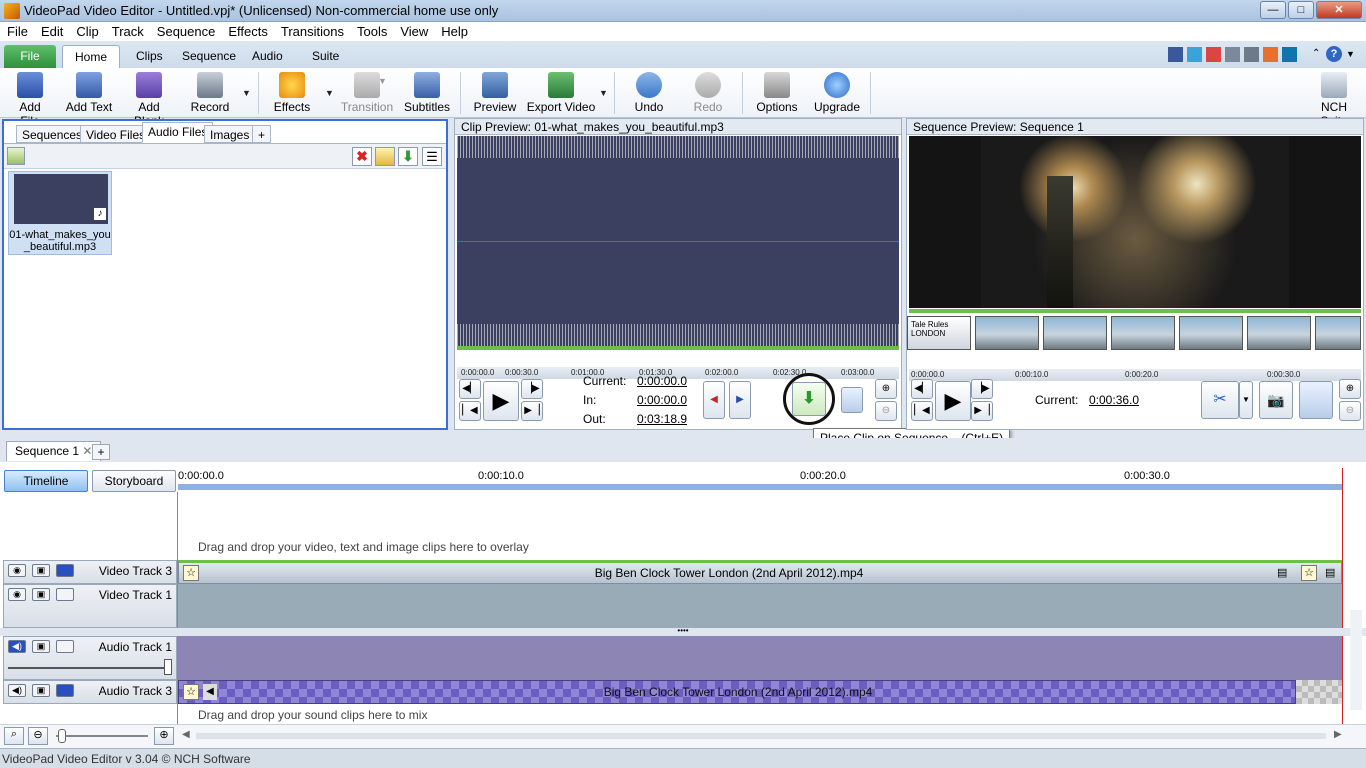 This screenshot has width=1366, height=768. I want to click on menu-effects: Effects, so click(247, 30).